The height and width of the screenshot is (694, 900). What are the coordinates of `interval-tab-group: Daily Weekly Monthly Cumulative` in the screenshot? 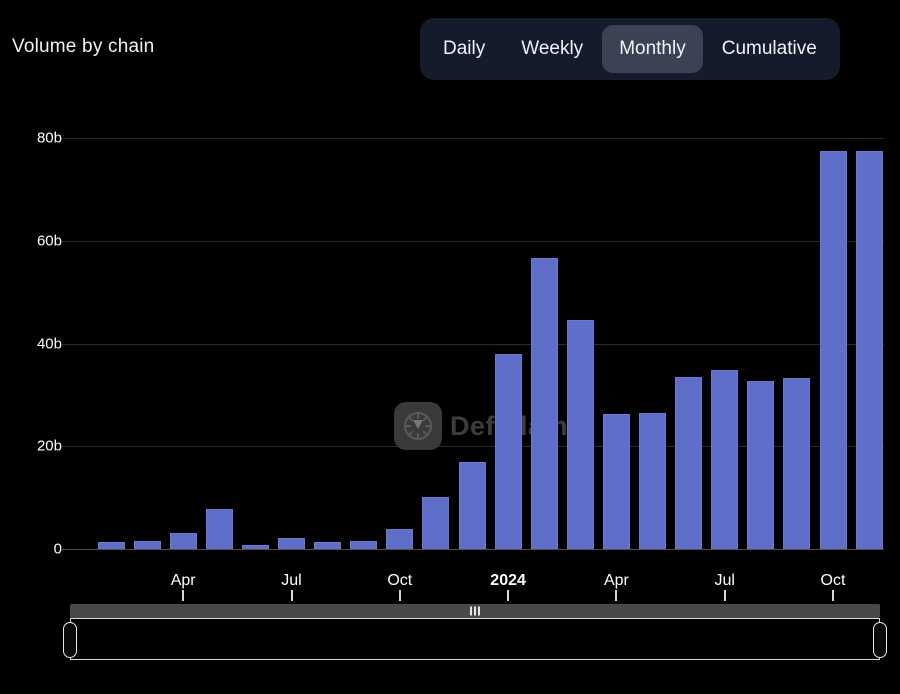 It's located at (630, 49).